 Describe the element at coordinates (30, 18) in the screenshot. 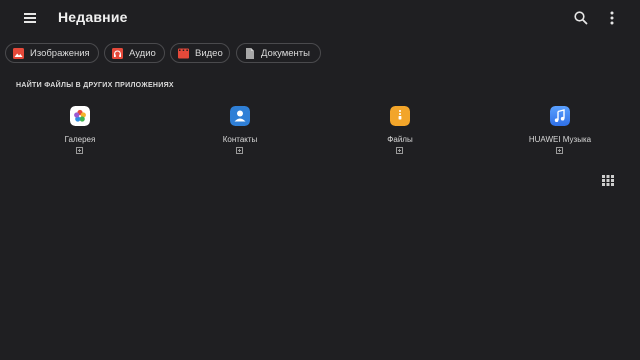

I see `hamburger-menu-icon` at that location.